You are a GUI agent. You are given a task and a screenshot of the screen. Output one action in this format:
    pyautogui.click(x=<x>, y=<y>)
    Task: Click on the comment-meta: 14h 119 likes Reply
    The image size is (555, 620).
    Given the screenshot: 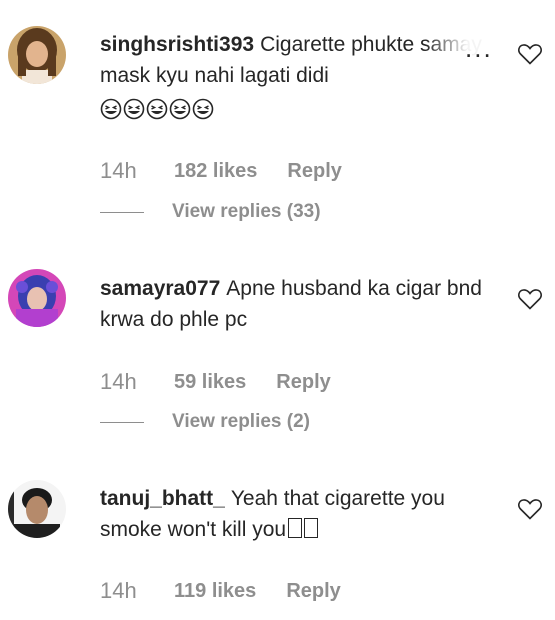 What is the action you would take?
    pyautogui.click(x=220, y=591)
    